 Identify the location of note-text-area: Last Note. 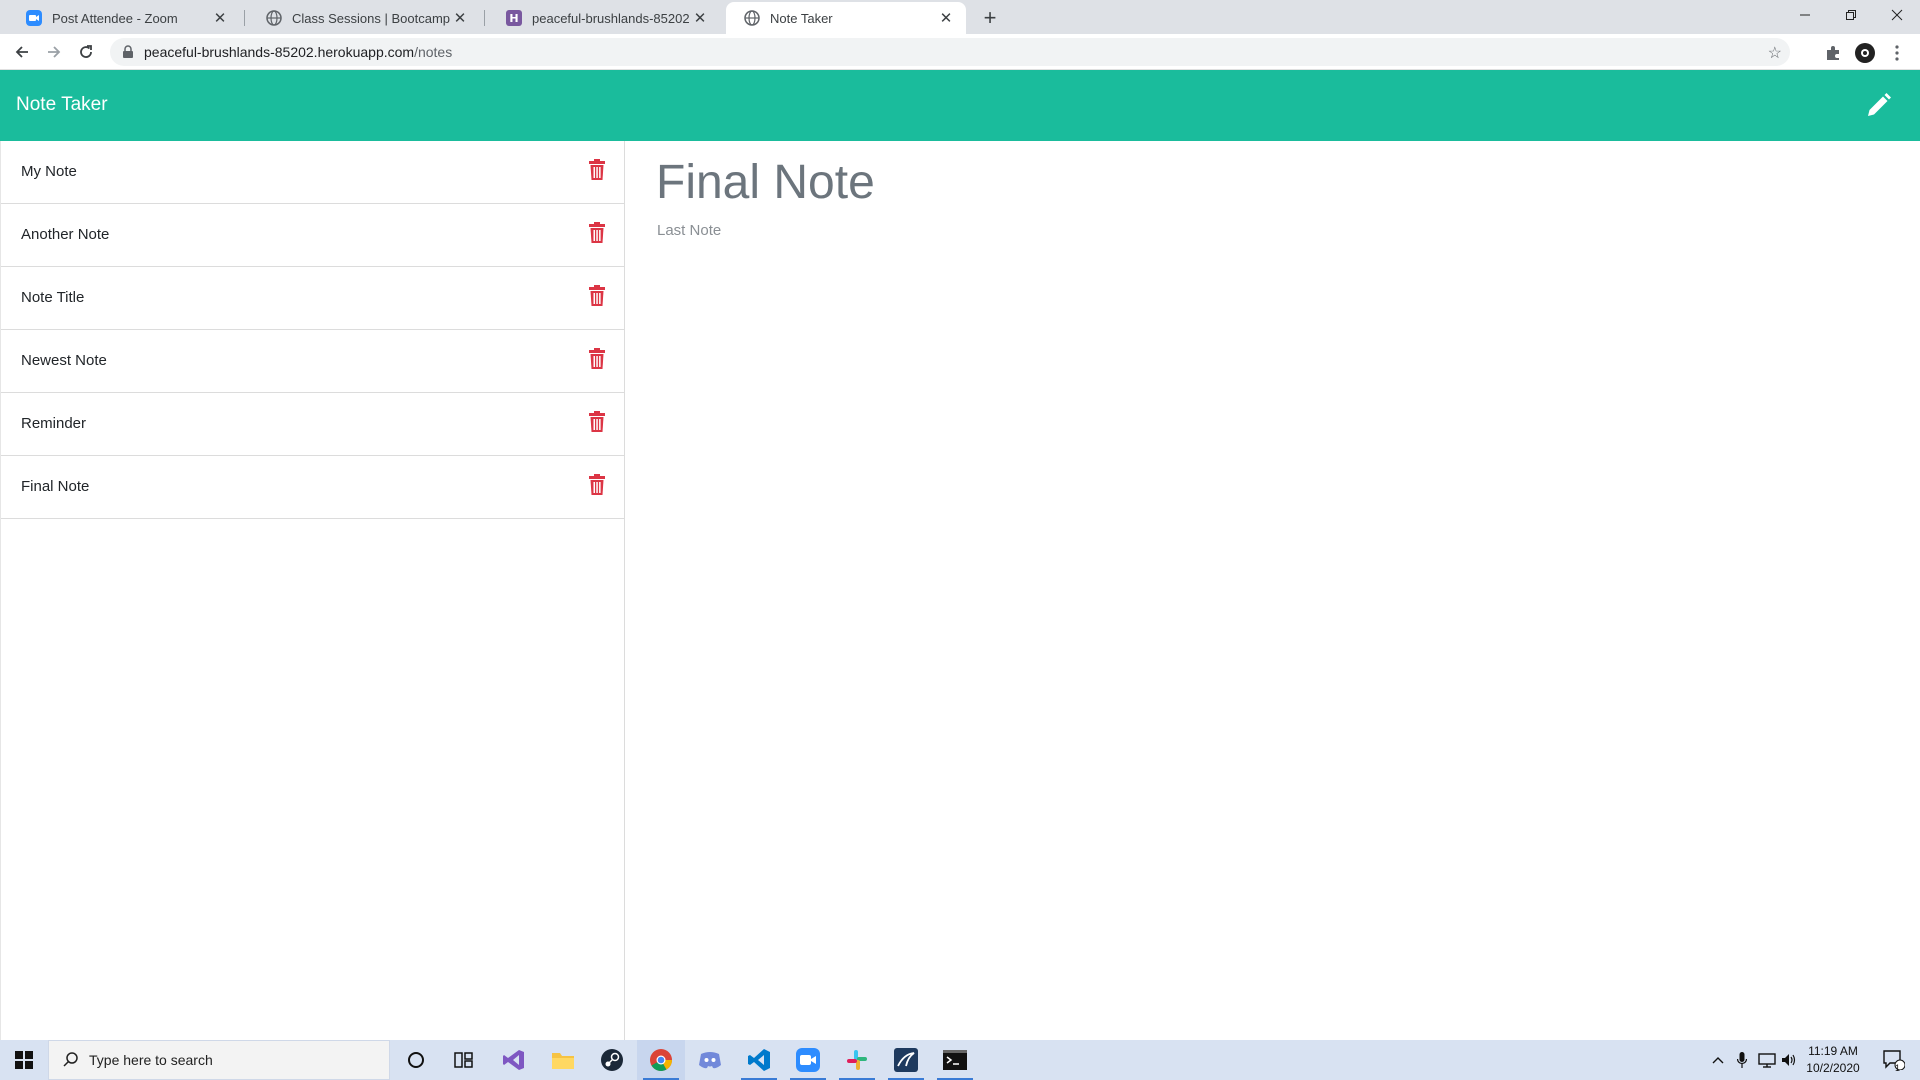
(689, 230).